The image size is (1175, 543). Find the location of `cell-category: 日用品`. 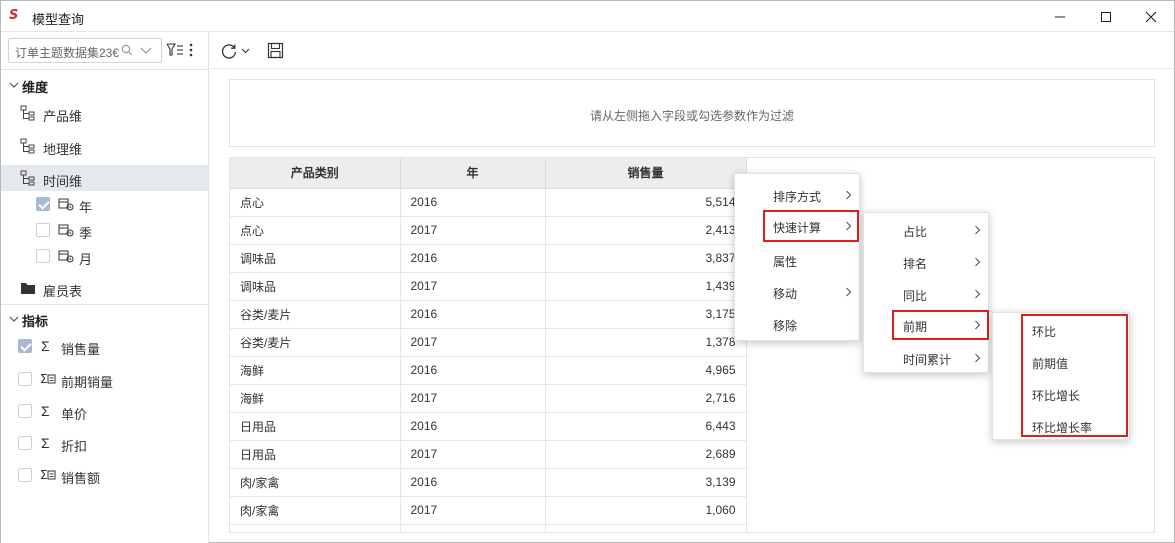

cell-category: 日用品 is located at coordinates (315, 426).